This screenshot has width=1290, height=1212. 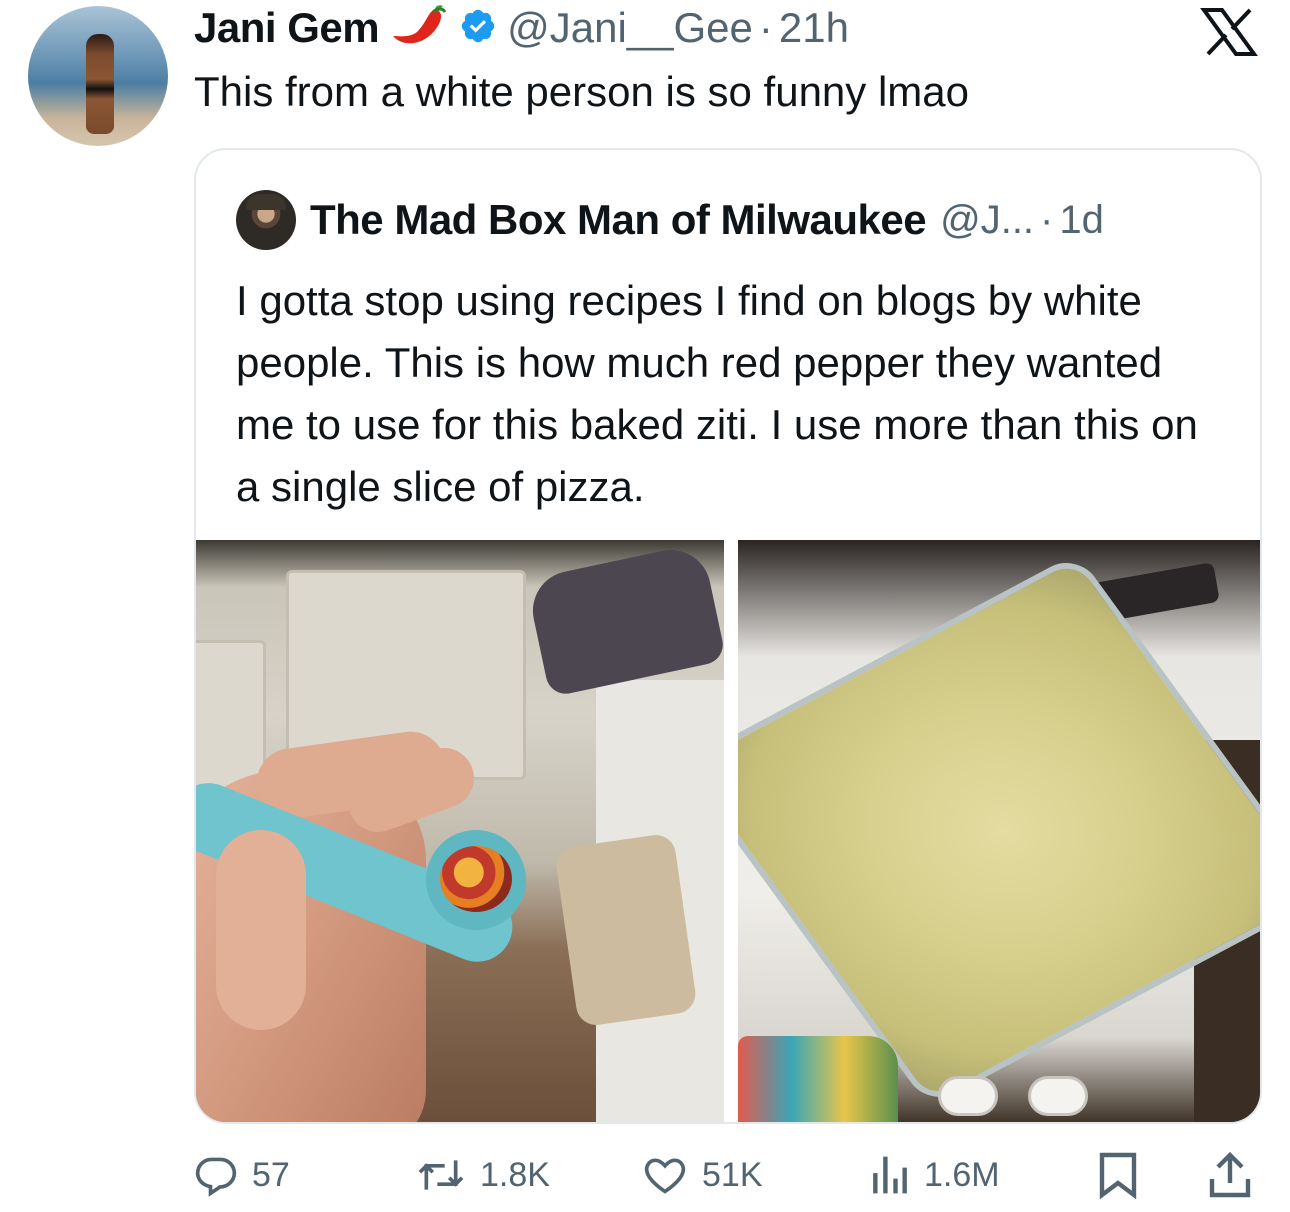 What do you see at coordinates (624, 620) in the screenshot?
I see `oven-mitt` at bounding box center [624, 620].